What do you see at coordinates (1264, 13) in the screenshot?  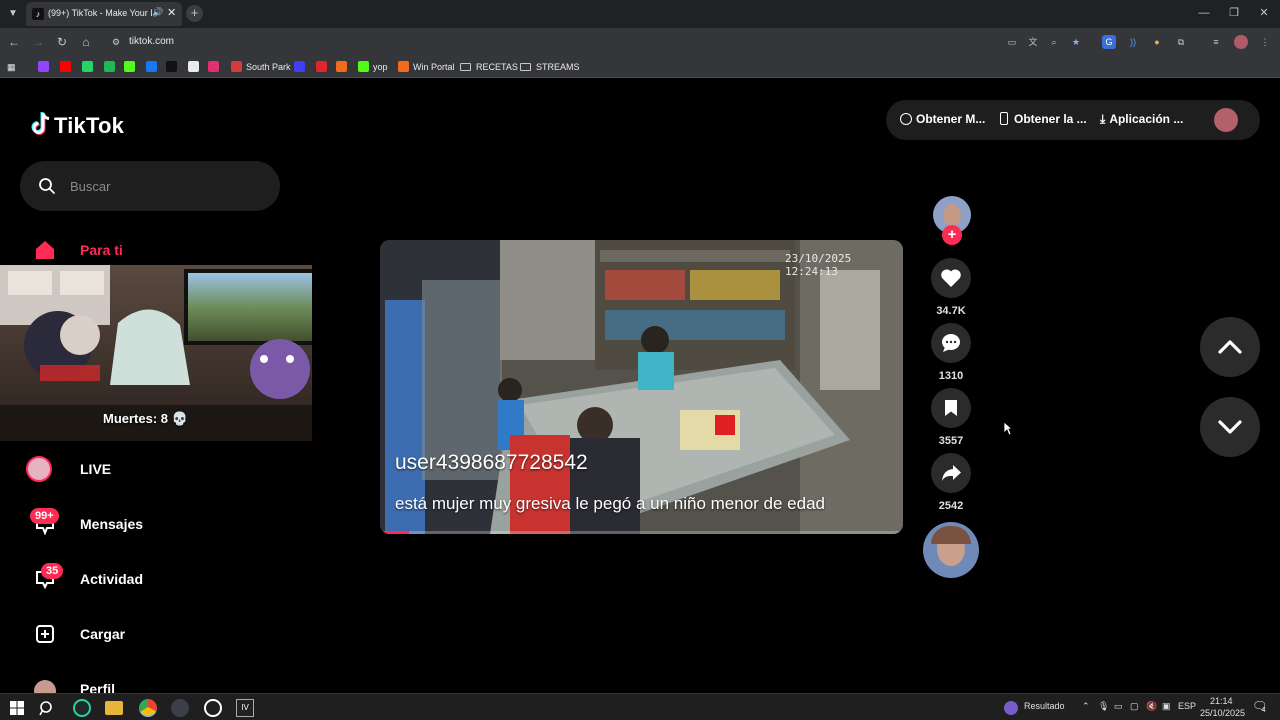 I see `window-close-icon: ✕` at bounding box center [1264, 13].